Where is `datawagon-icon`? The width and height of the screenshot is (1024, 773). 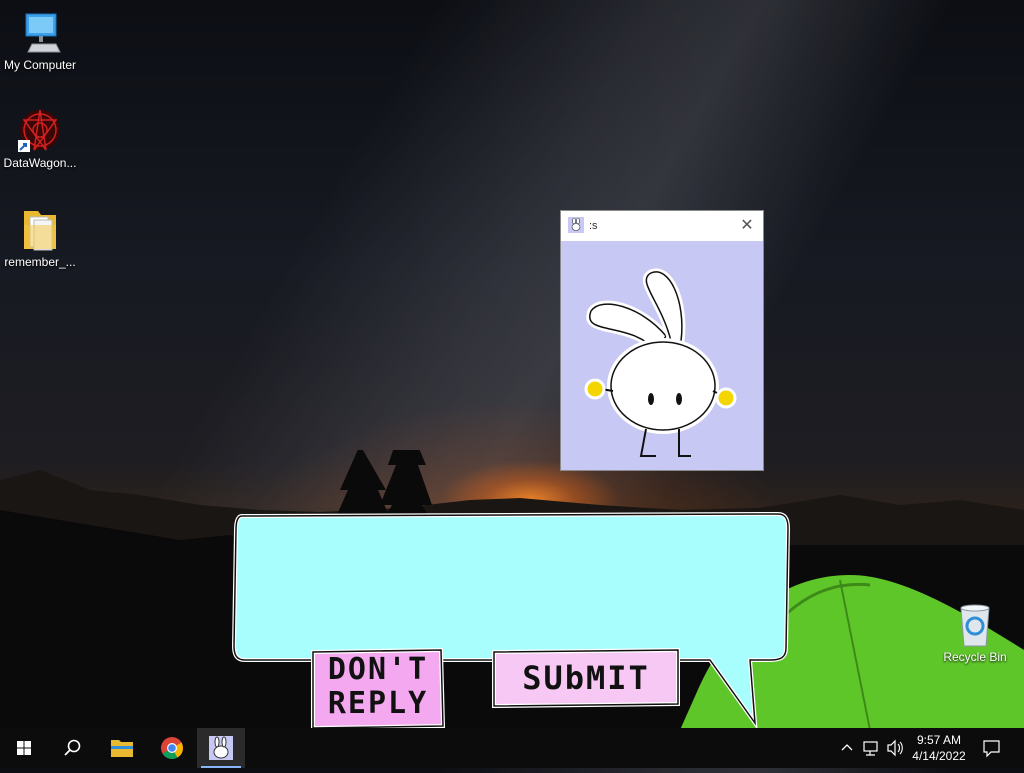 datawagon-icon is located at coordinates (40, 130).